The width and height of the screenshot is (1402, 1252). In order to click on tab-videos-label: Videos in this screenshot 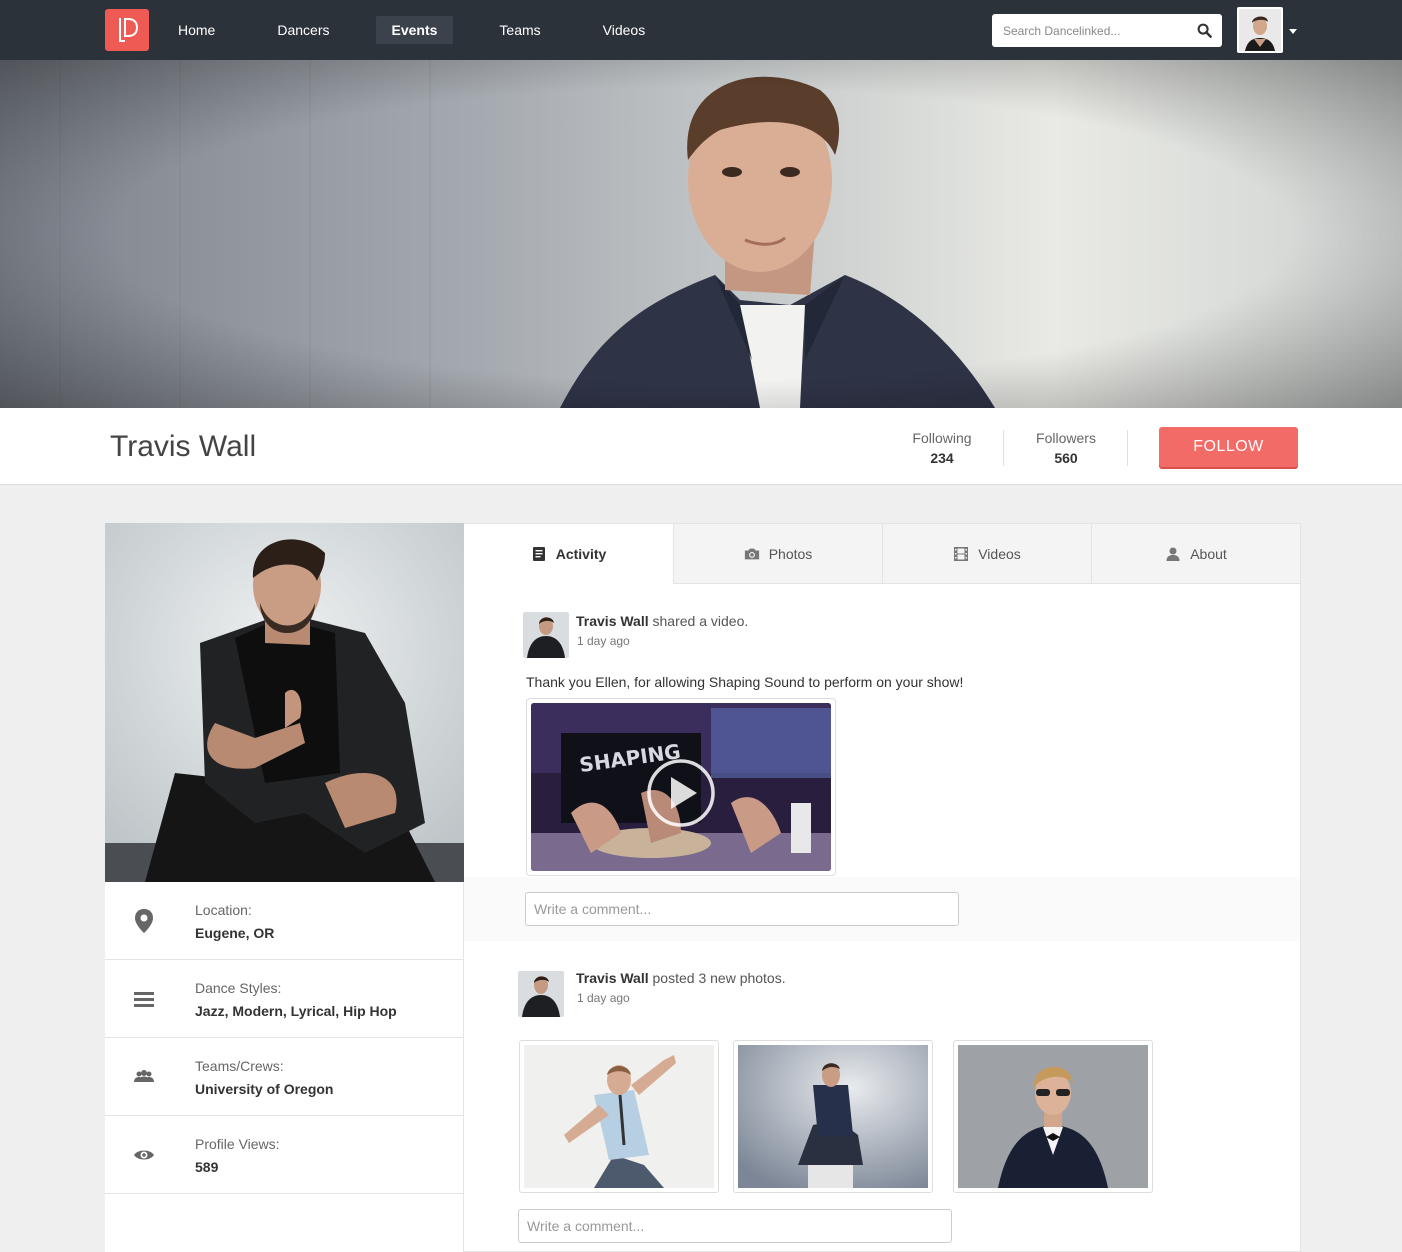, I will do `click(999, 553)`.